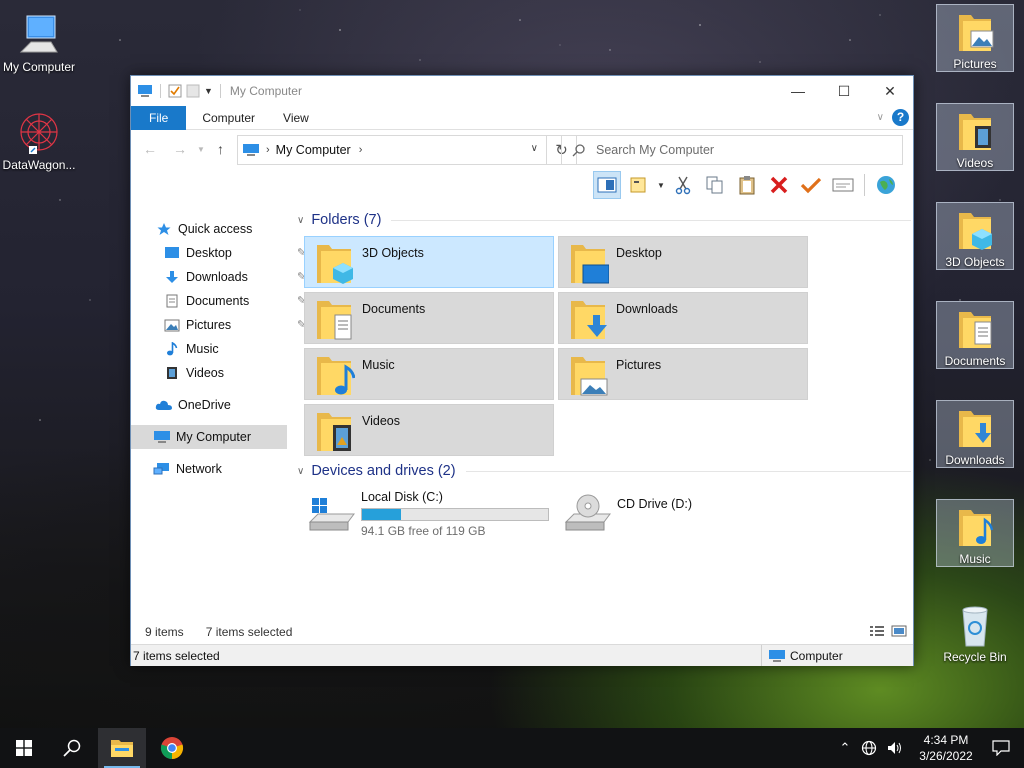 The image size is (1024, 768). Describe the element at coordinates (880, 117) in the screenshot. I see `expand-ribbon-icon: ∨` at that location.